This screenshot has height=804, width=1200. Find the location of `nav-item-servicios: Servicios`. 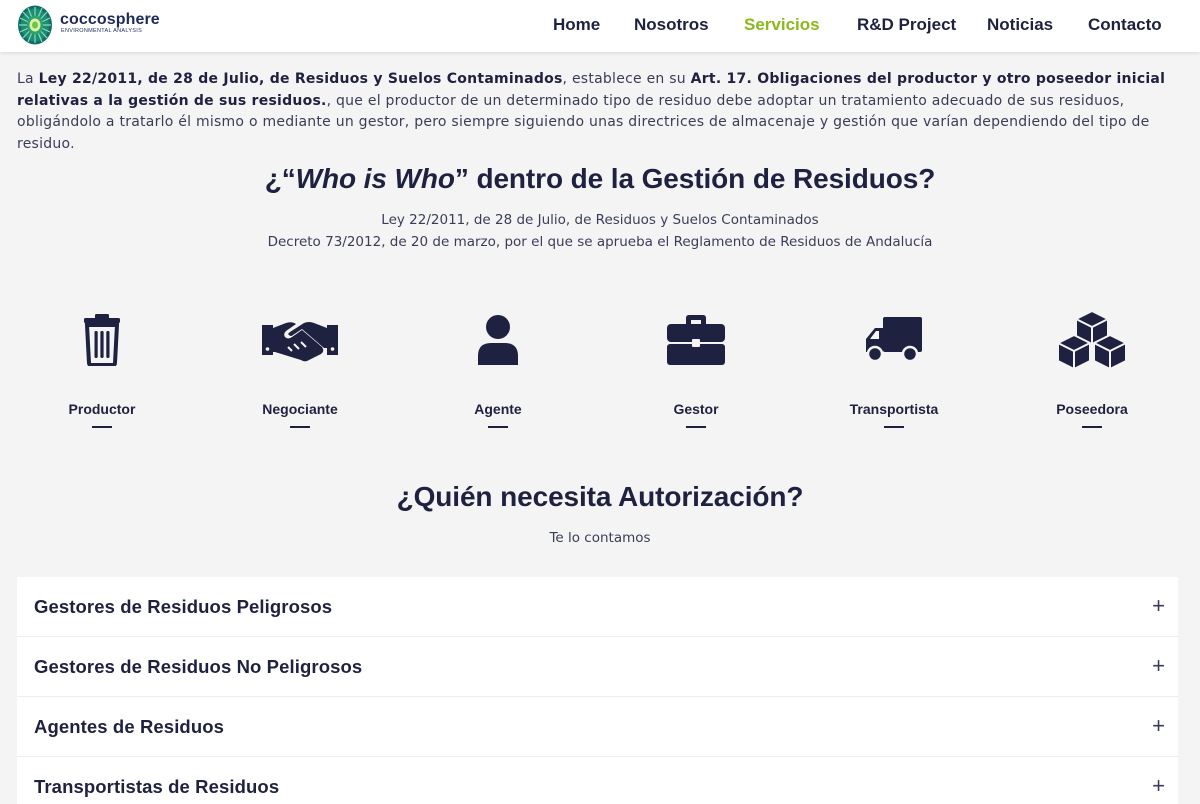

nav-item-servicios: Servicios is located at coordinates (782, 25).